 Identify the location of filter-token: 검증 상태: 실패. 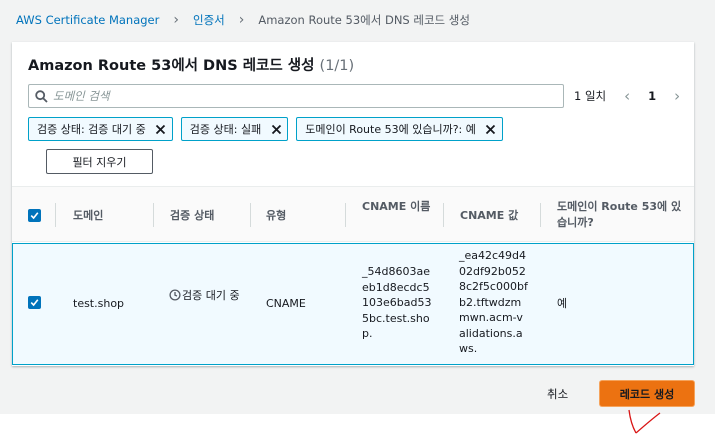
(234, 129).